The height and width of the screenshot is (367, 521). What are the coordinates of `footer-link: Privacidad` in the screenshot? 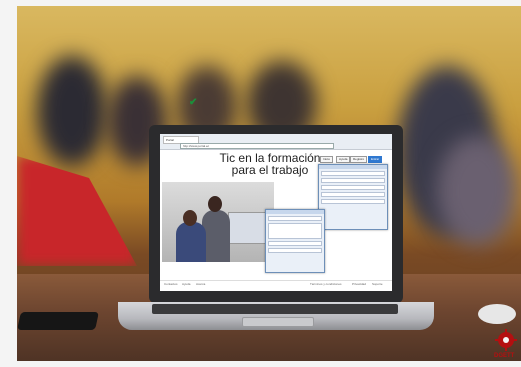 It's located at (359, 284).